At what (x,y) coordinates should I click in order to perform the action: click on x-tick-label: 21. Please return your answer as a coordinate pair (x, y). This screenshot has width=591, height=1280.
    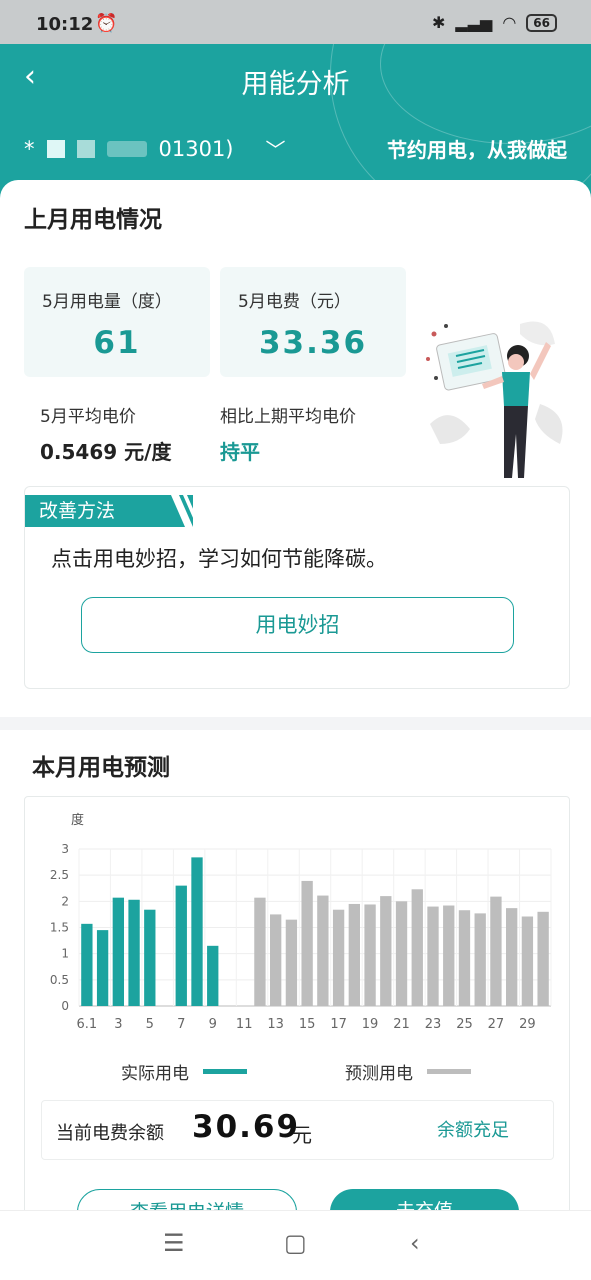
    Looking at the image, I should click on (401, 1024).